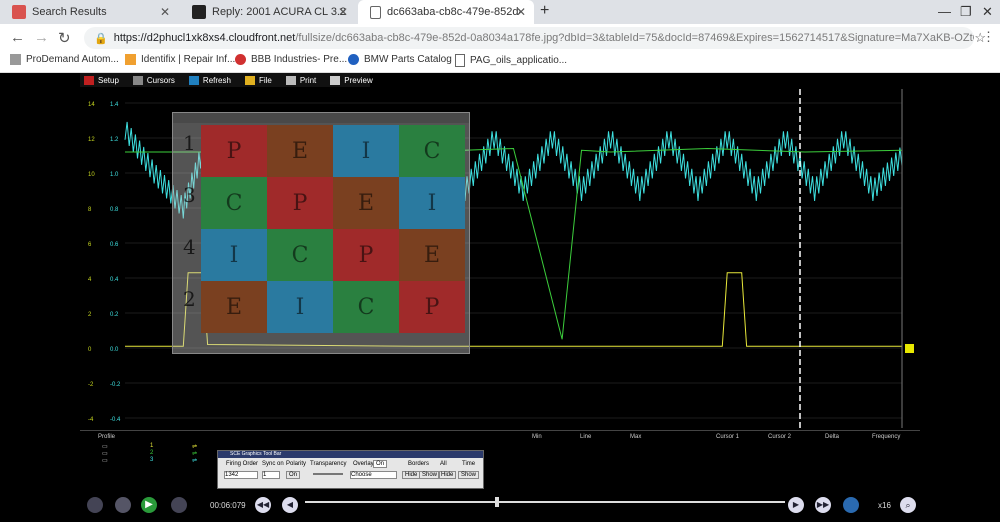  I want to click on polarity-button: On, so click(293, 475).